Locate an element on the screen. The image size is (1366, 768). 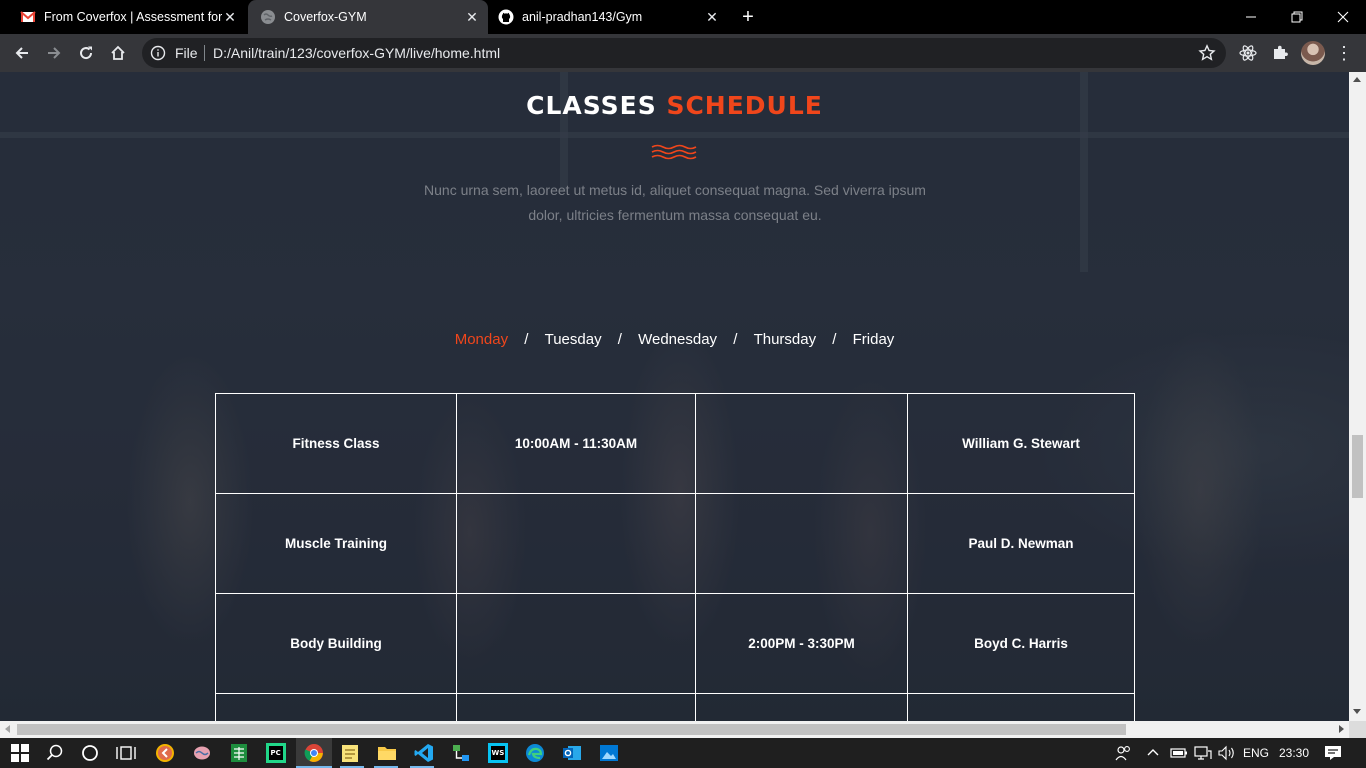
language-label: ENG is located at coordinates (1256, 753).